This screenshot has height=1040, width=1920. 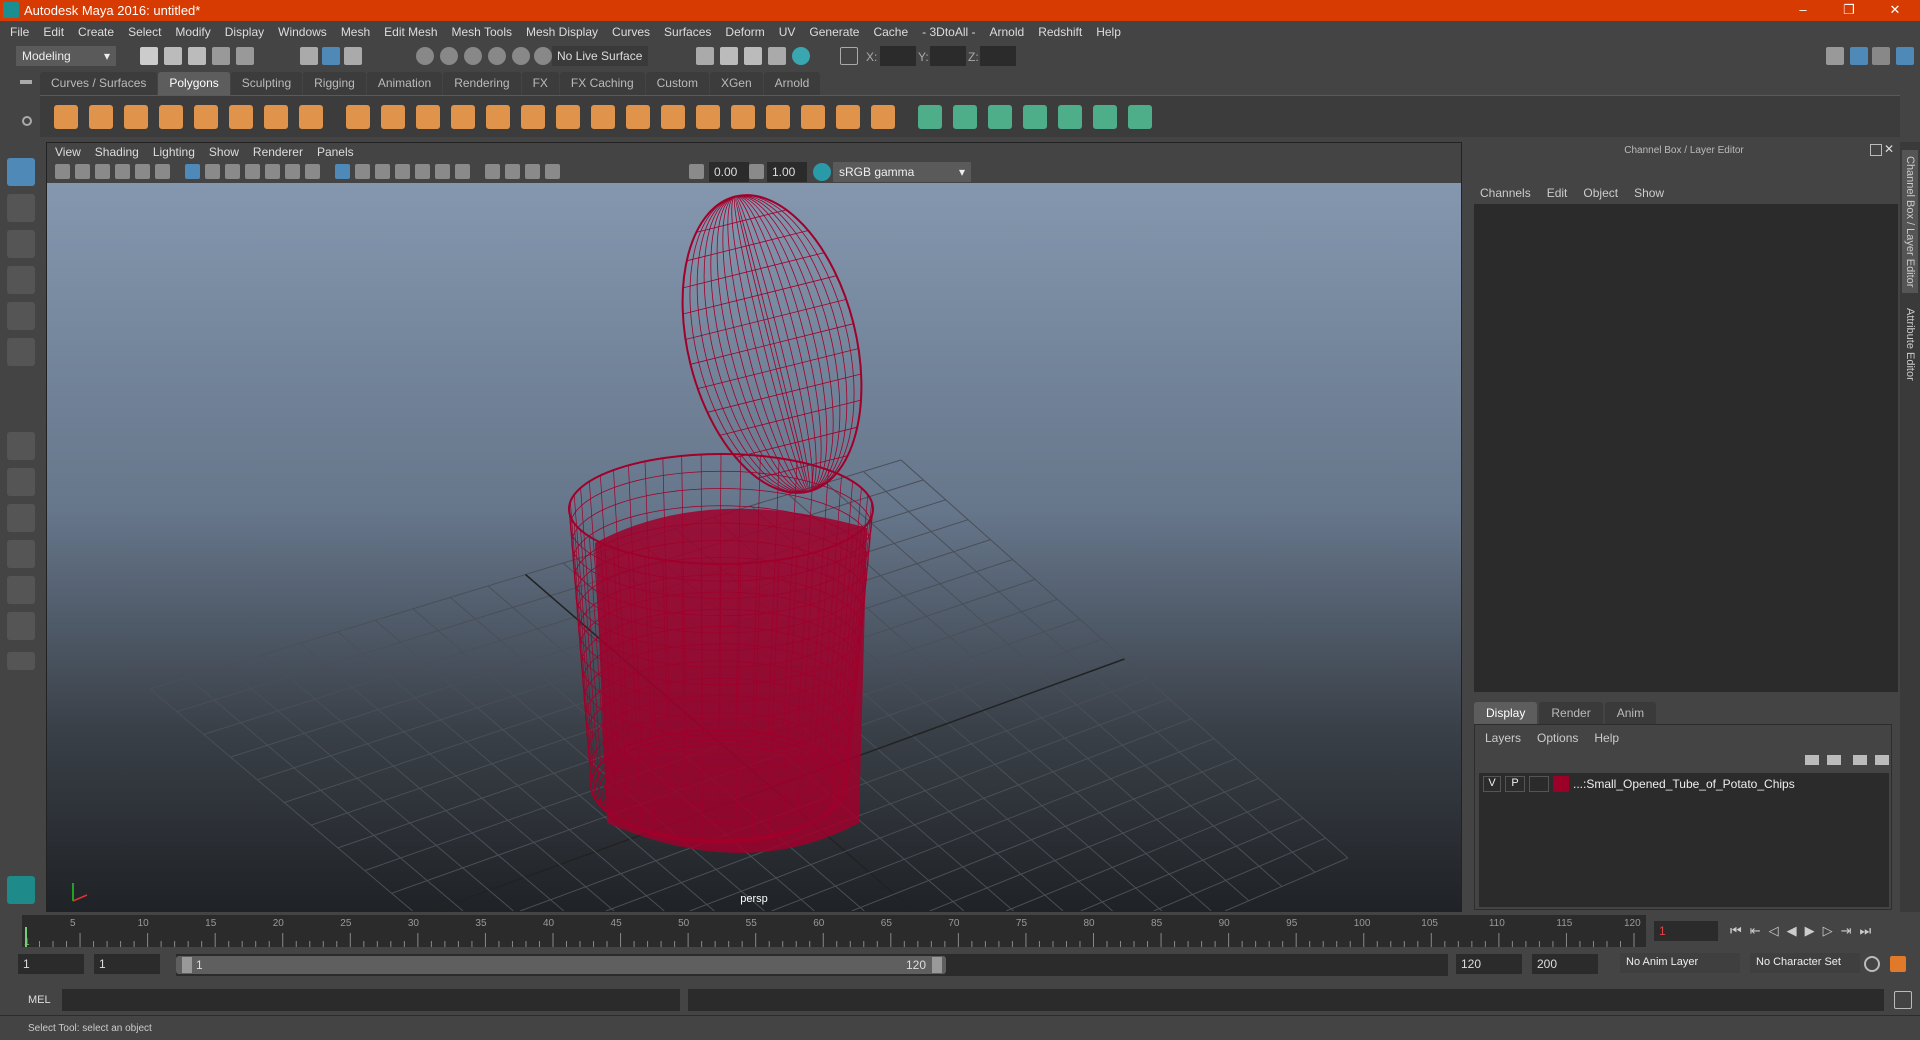 What do you see at coordinates (1505, 193) in the screenshot?
I see `channel-box-menu-channels: Channels` at bounding box center [1505, 193].